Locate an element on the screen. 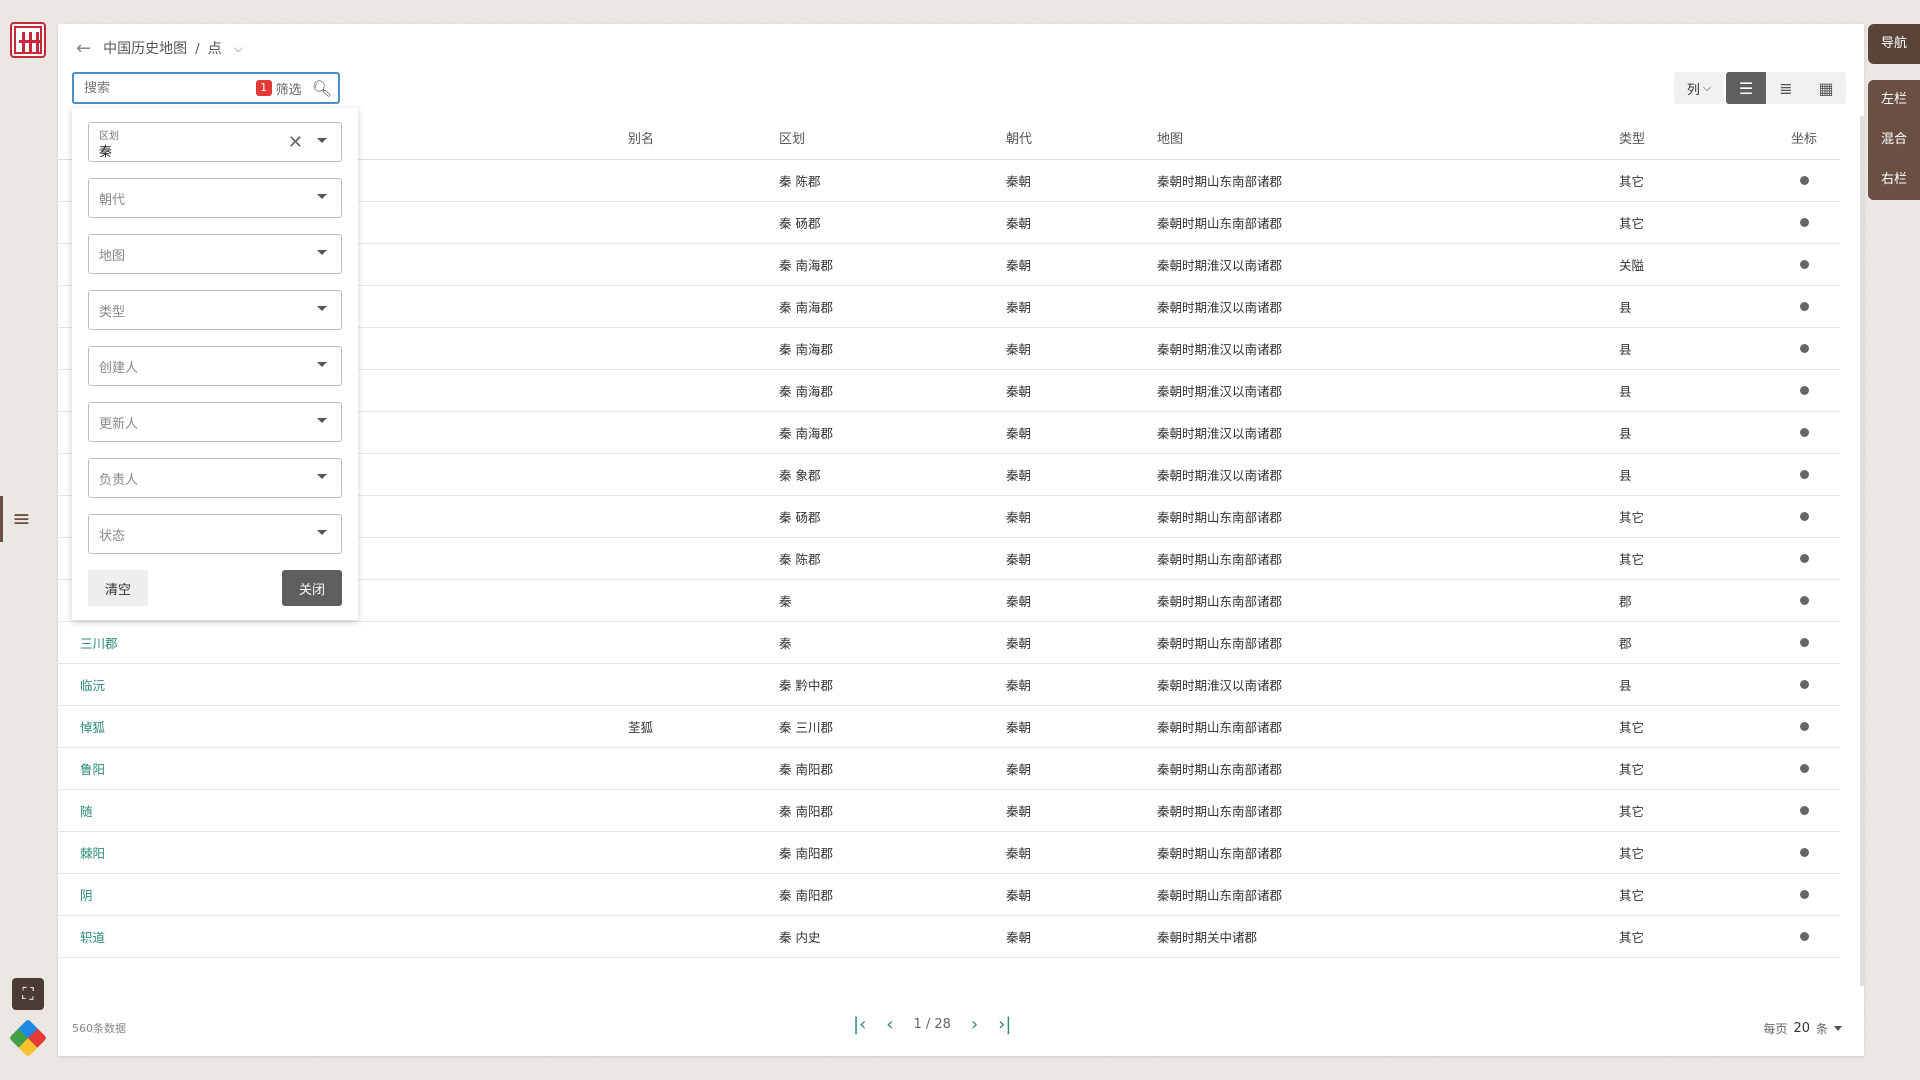 This screenshot has width=1920, height=1080. table-row: 随 秦 南阳郡 秦朝 秦朝时期山东南部诸郡 其它 is located at coordinates (949, 811).